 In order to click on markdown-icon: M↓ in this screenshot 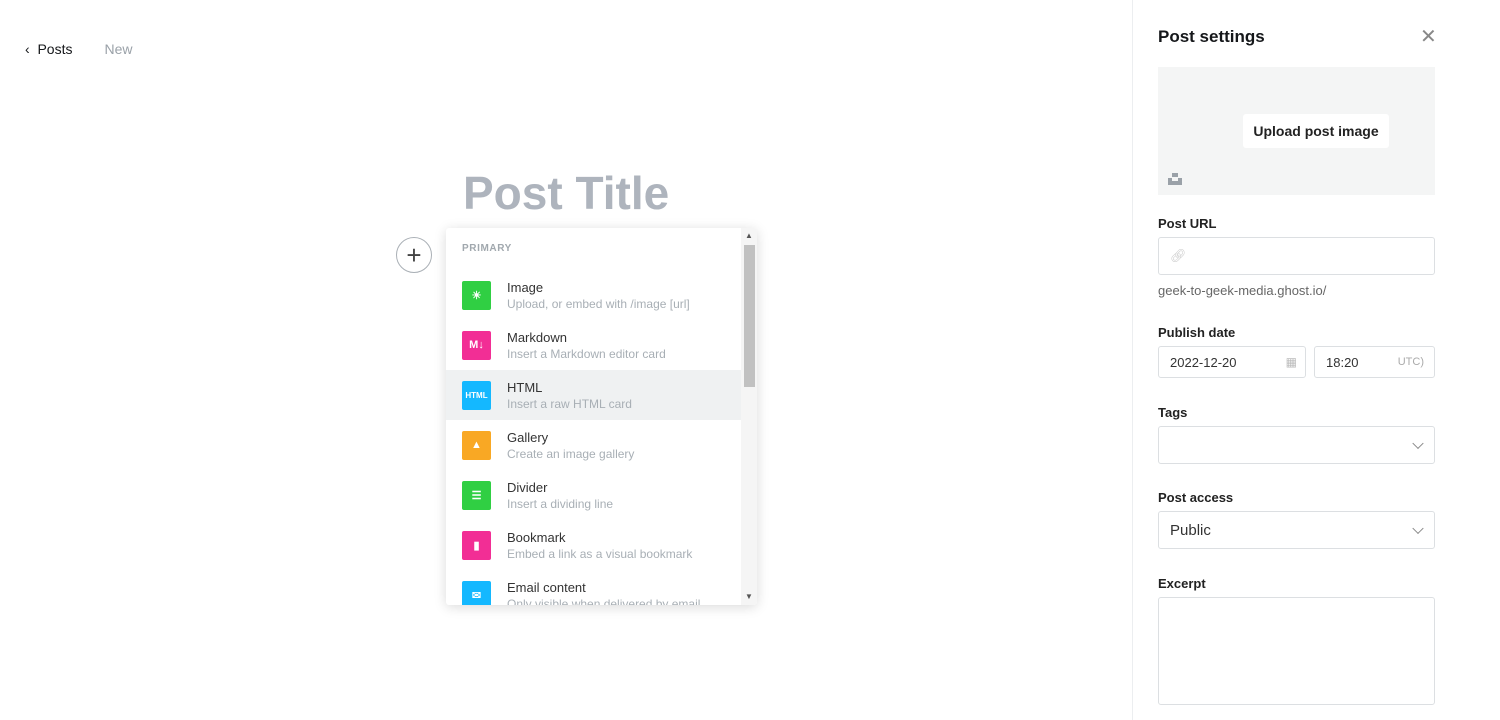, I will do `click(476, 345)`.